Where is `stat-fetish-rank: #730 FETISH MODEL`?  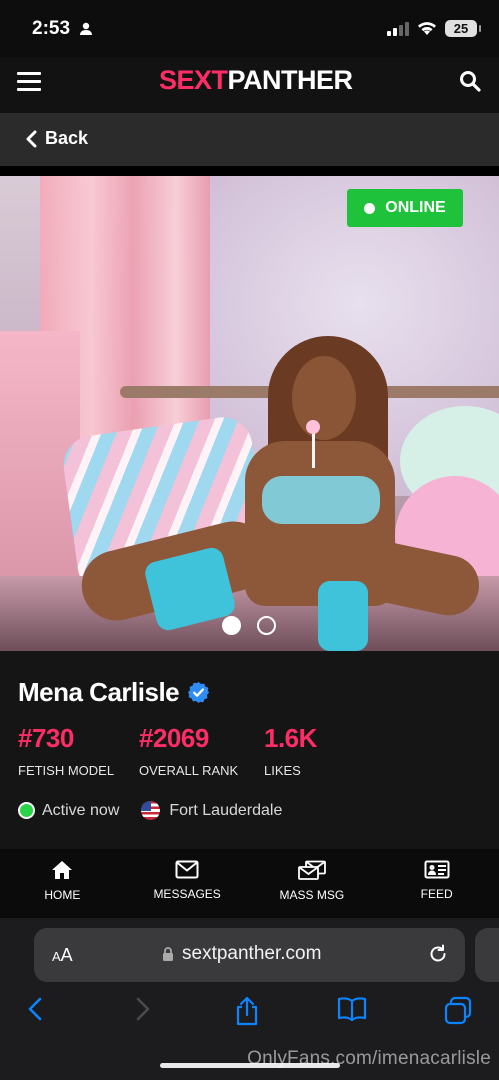 stat-fetish-rank: #730 FETISH MODEL is located at coordinates (66, 750).